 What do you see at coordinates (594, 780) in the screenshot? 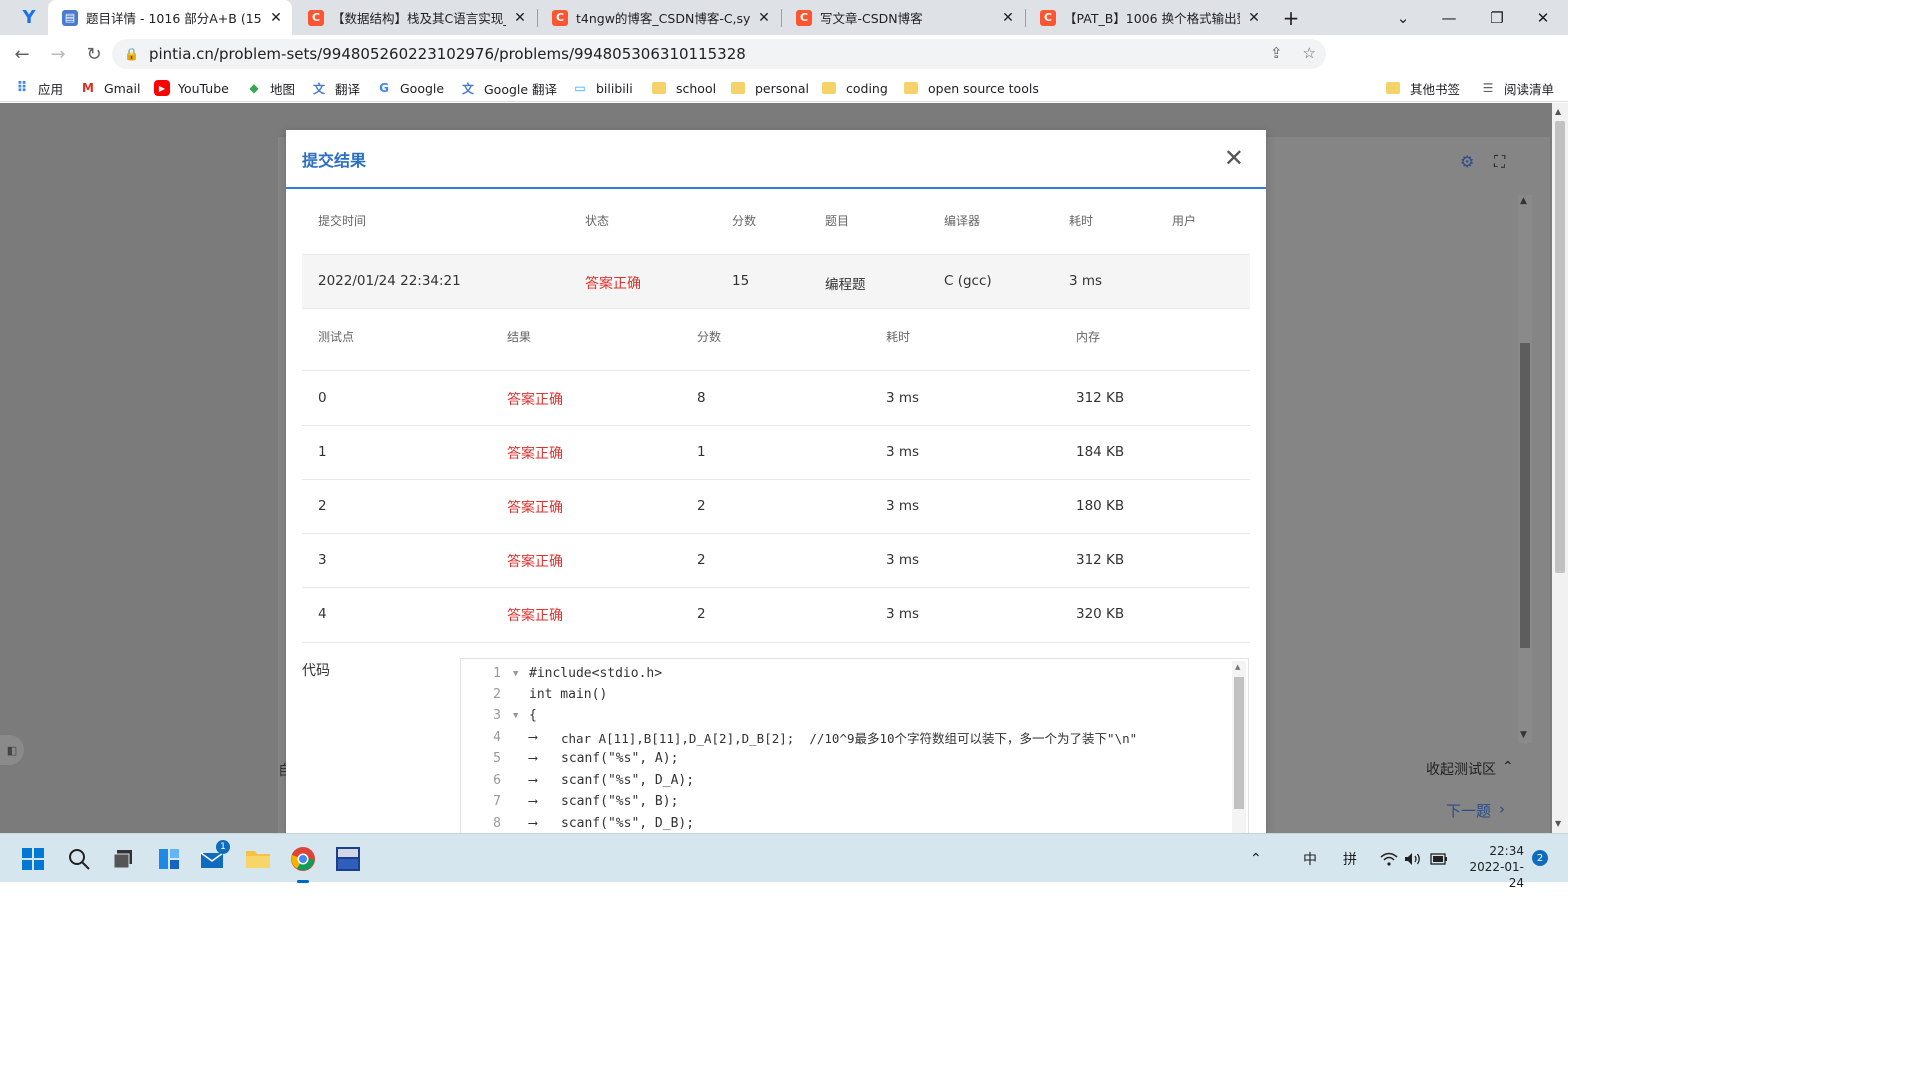
I see `code-line: 6 ⟶ scanf("%s", D_A);` at bounding box center [594, 780].